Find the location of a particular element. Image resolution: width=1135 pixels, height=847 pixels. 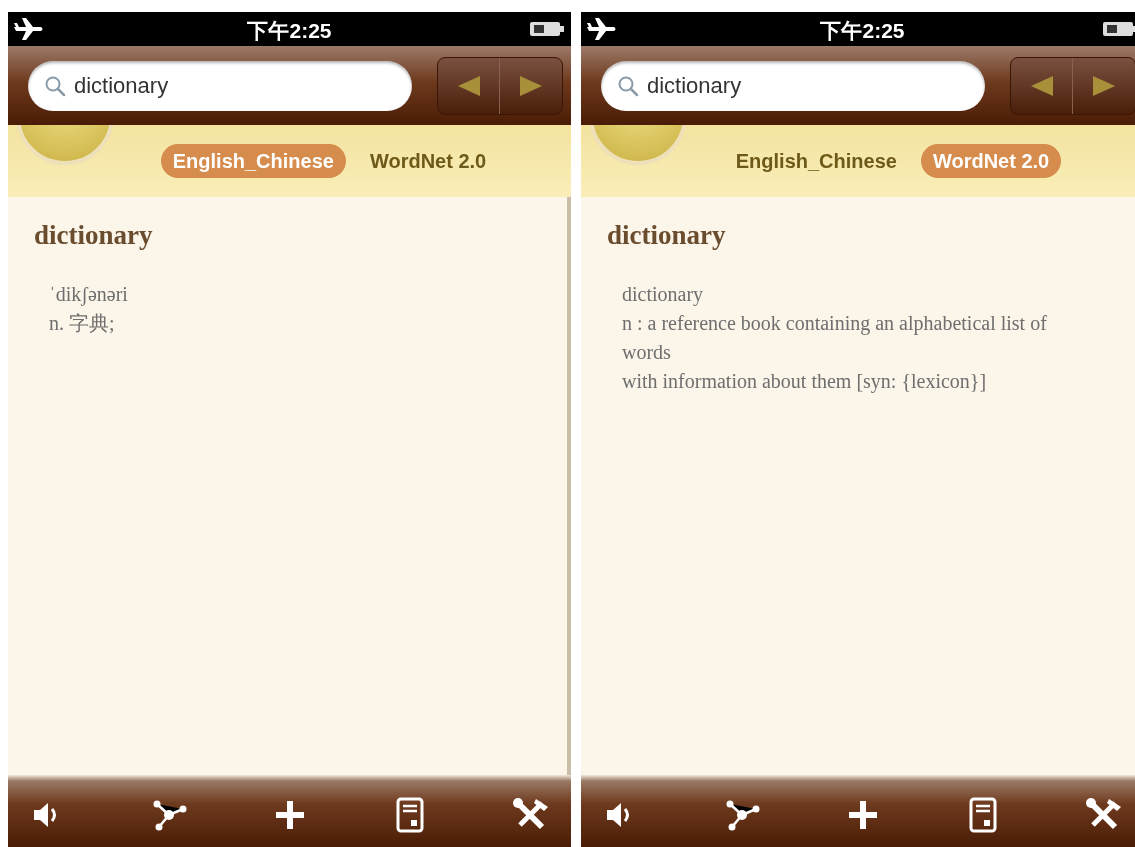

definition-line: ˈdikʃənəri is located at coordinates (89, 294).